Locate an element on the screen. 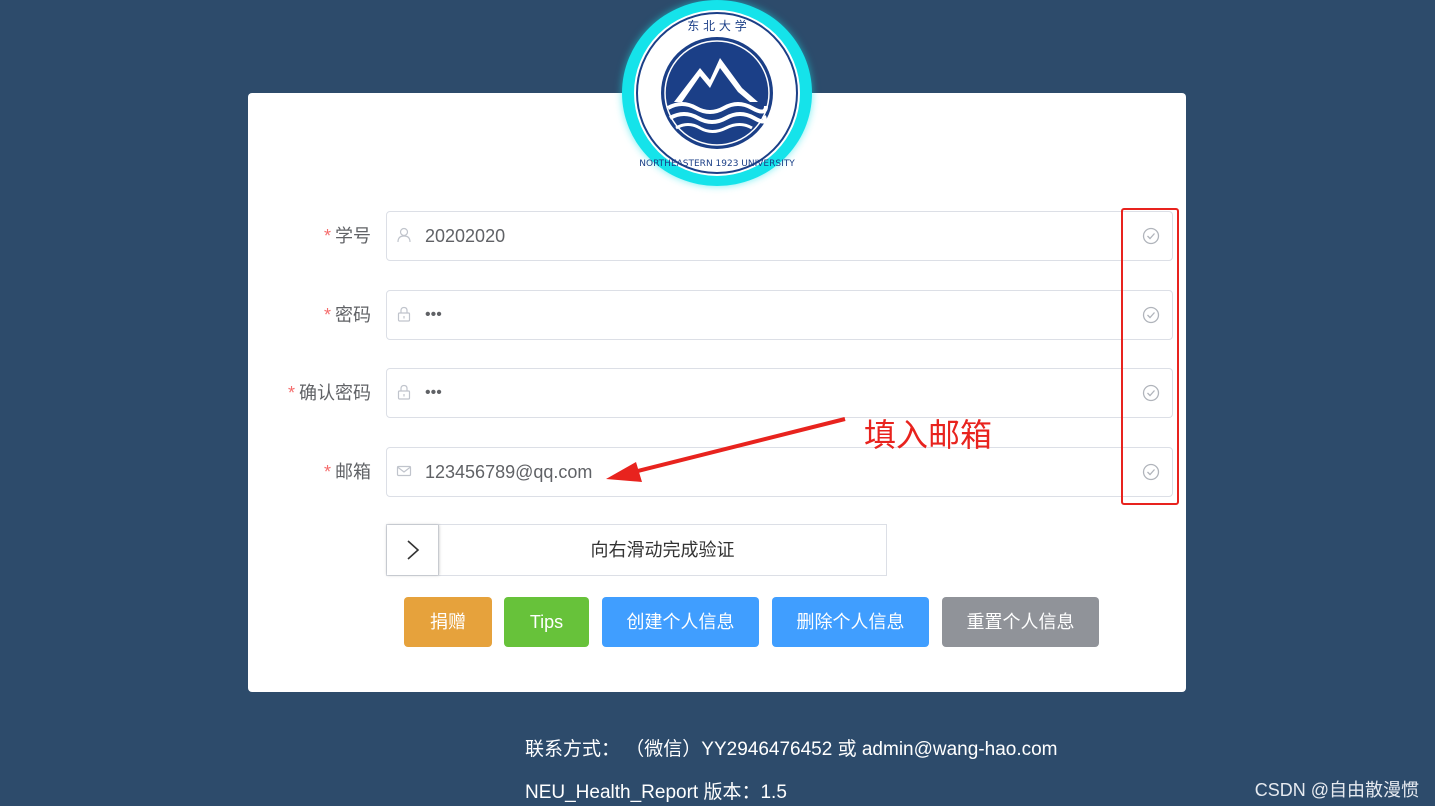  university-logo: 东 北 大 学 NORTHEASTERN 1923 UNIVERSITY is located at coordinates (717, 93).